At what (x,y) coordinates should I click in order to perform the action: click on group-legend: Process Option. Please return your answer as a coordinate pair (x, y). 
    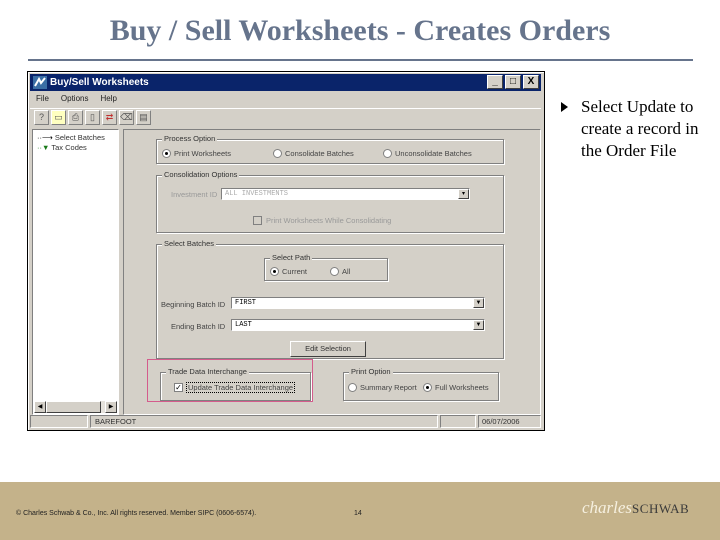
    Looking at the image, I should click on (190, 138).